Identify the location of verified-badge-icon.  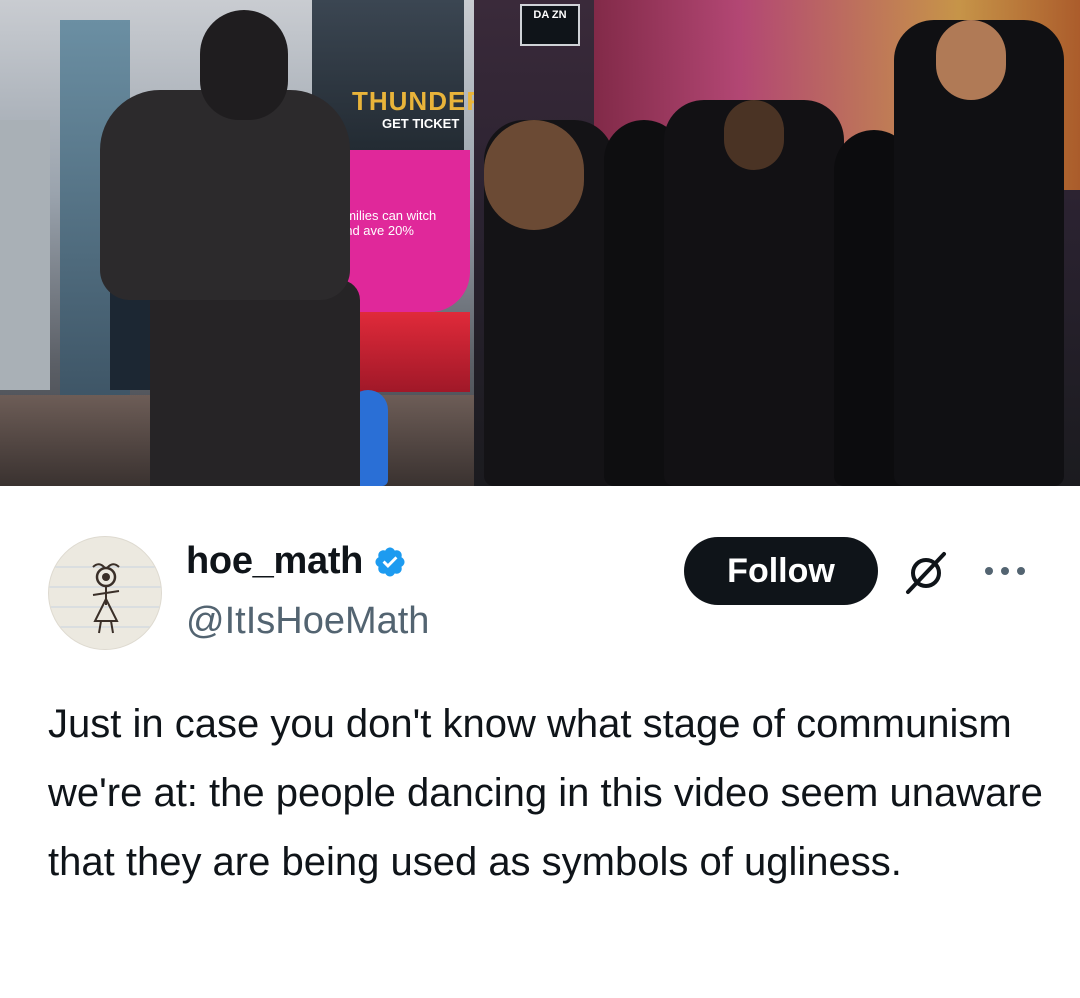
(390, 561).